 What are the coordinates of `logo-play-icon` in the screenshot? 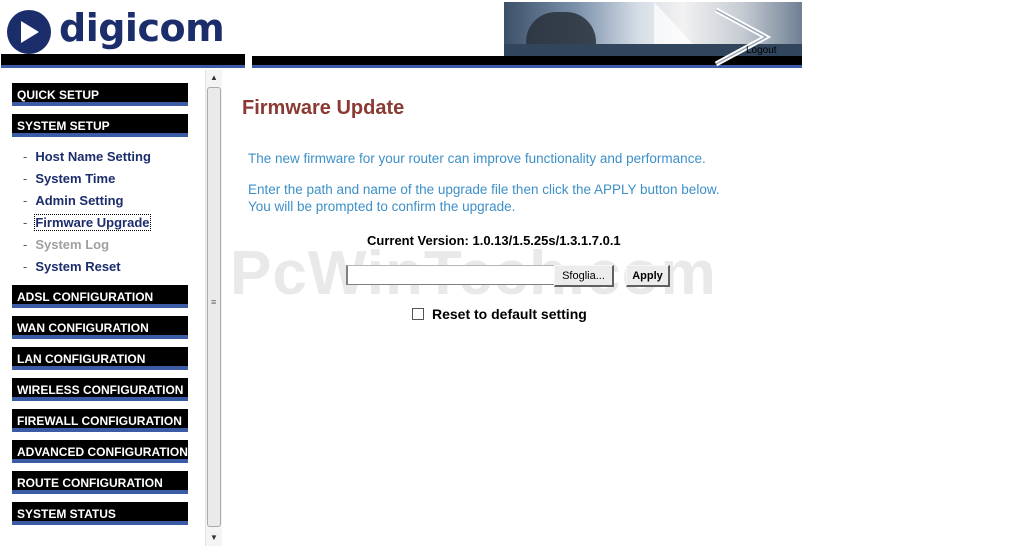 It's located at (29, 32).